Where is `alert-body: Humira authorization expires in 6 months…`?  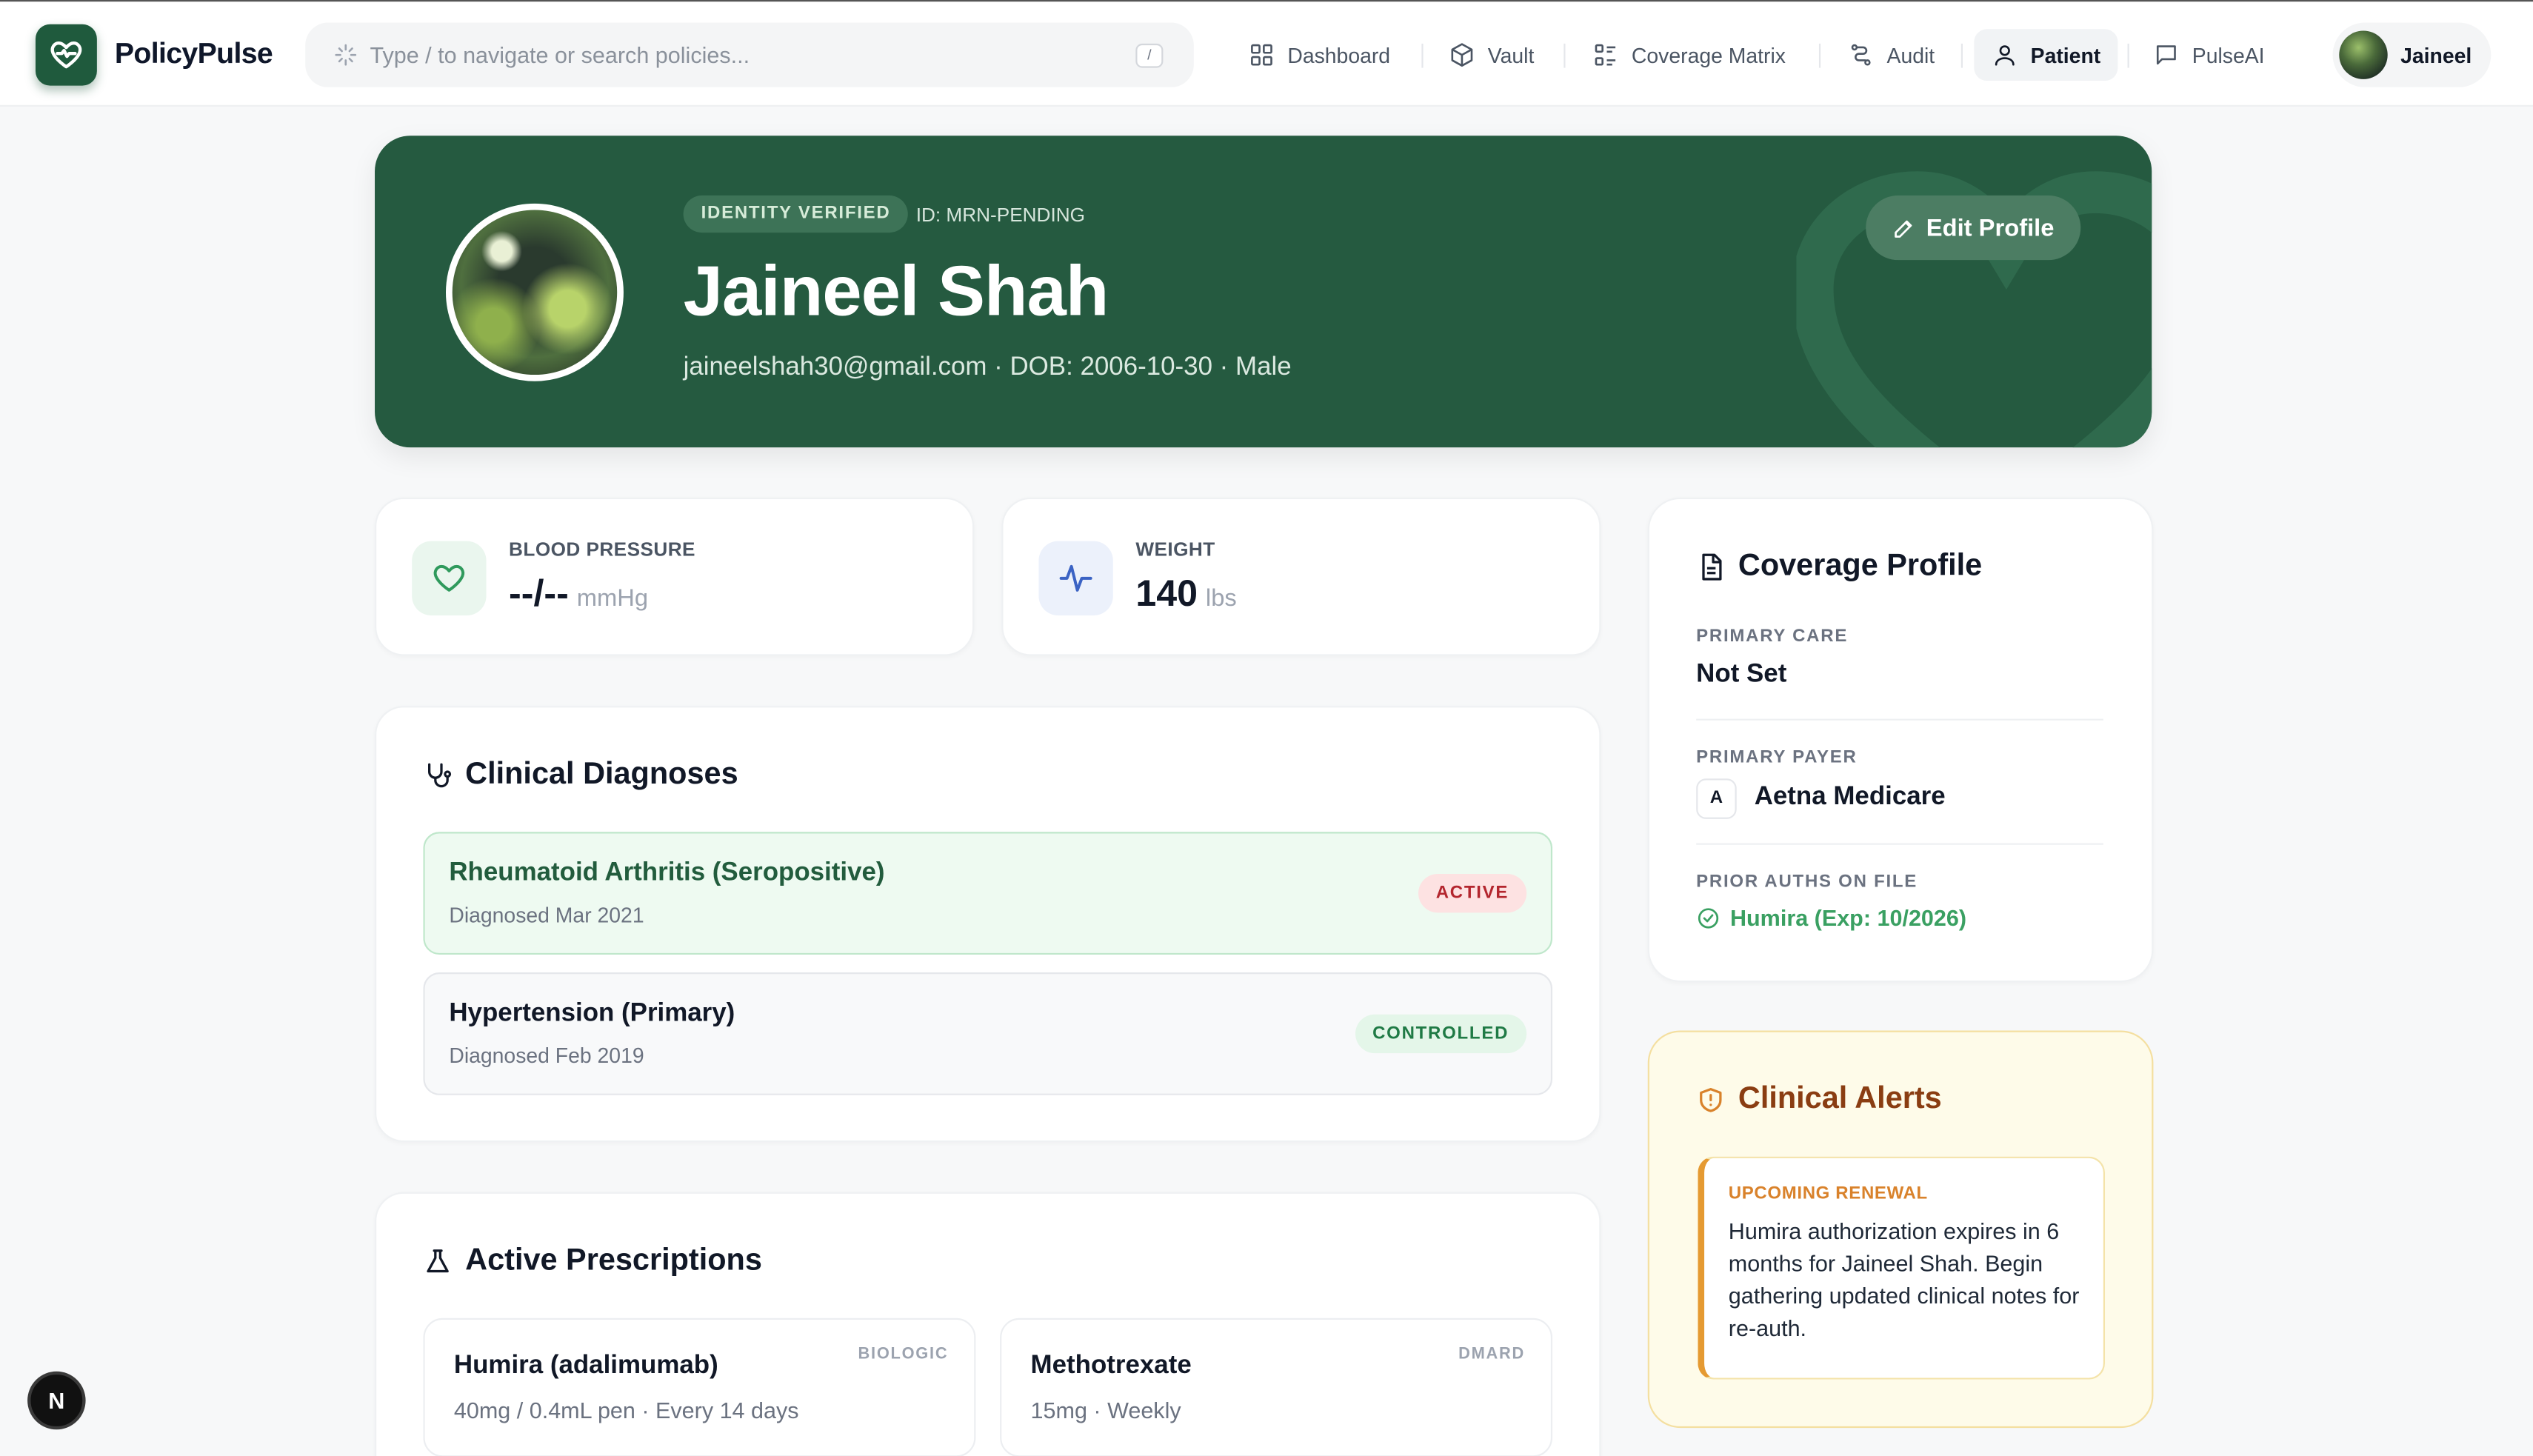 alert-body: Humira authorization expires in 6 months… is located at coordinates (1904, 1279).